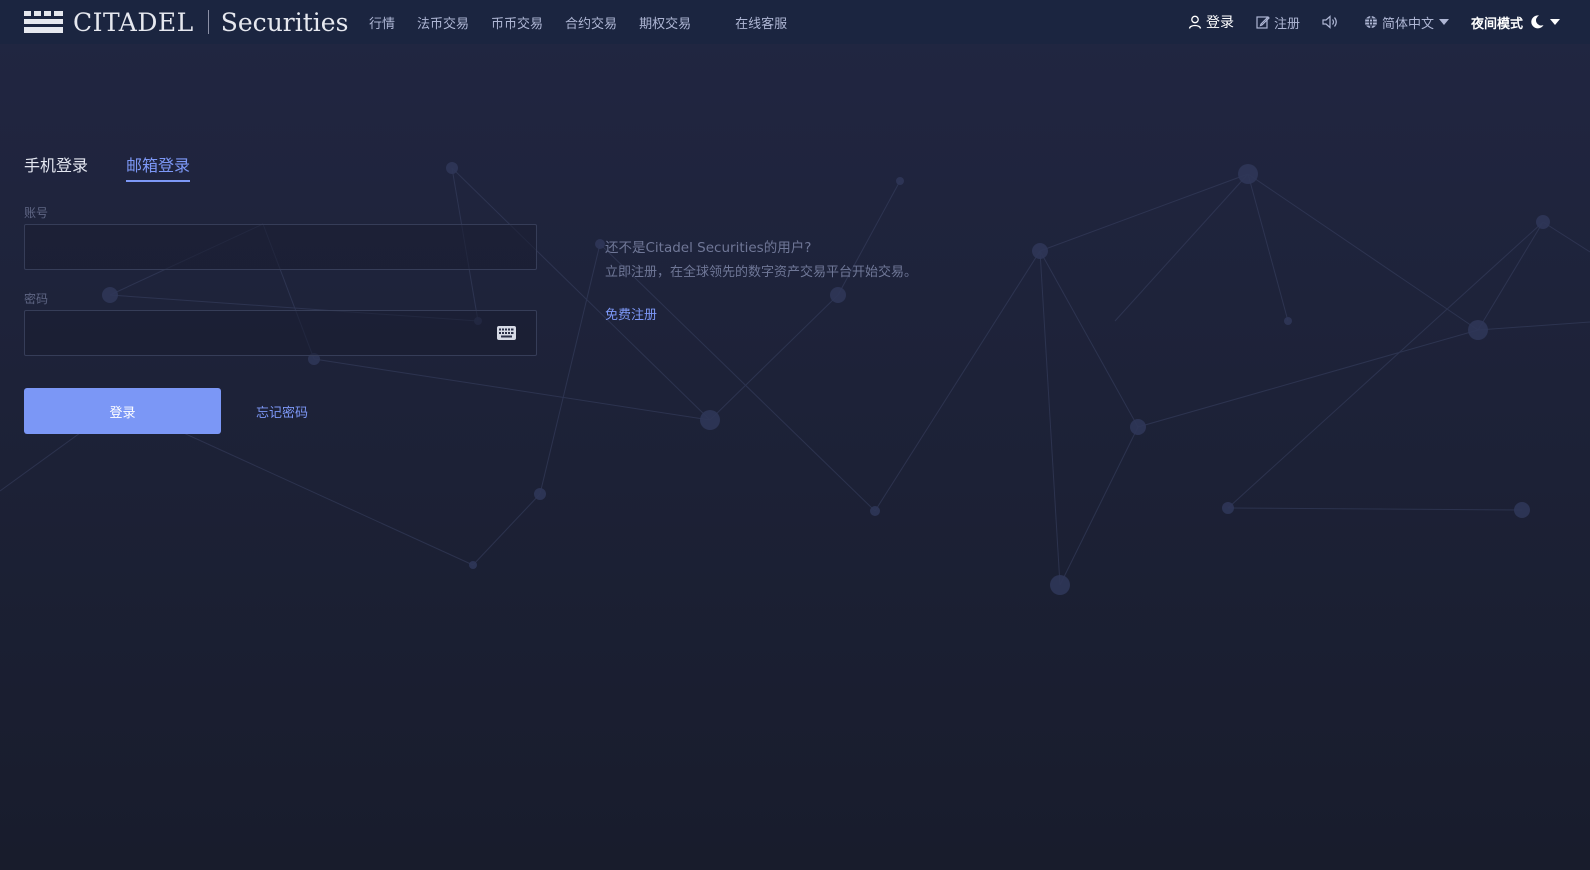  Describe the element at coordinates (443, 22) in the screenshot. I see `nav-item-fiat-trading: 法币交易` at that location.